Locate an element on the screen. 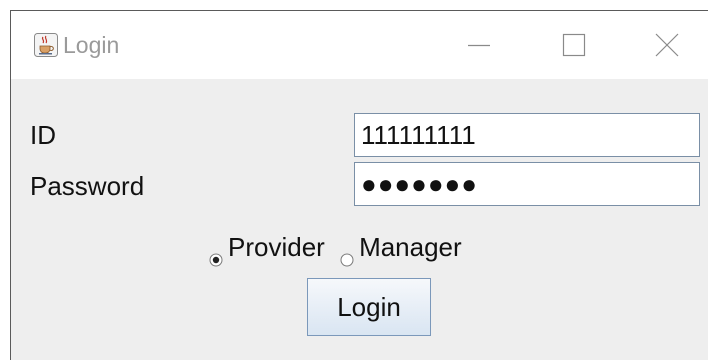  radio-unselected-icon is located at coordinates (347, 254).